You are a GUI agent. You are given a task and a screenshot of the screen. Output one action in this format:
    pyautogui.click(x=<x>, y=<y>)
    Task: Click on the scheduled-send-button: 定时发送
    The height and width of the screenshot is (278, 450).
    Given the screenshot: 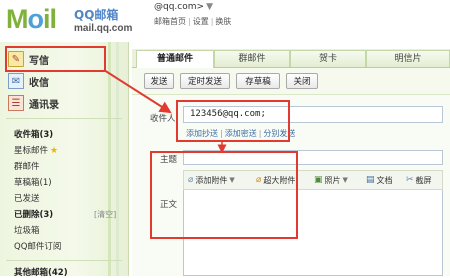 What is the action you would take?
    pyautogui.click(x=205, y=81)
    